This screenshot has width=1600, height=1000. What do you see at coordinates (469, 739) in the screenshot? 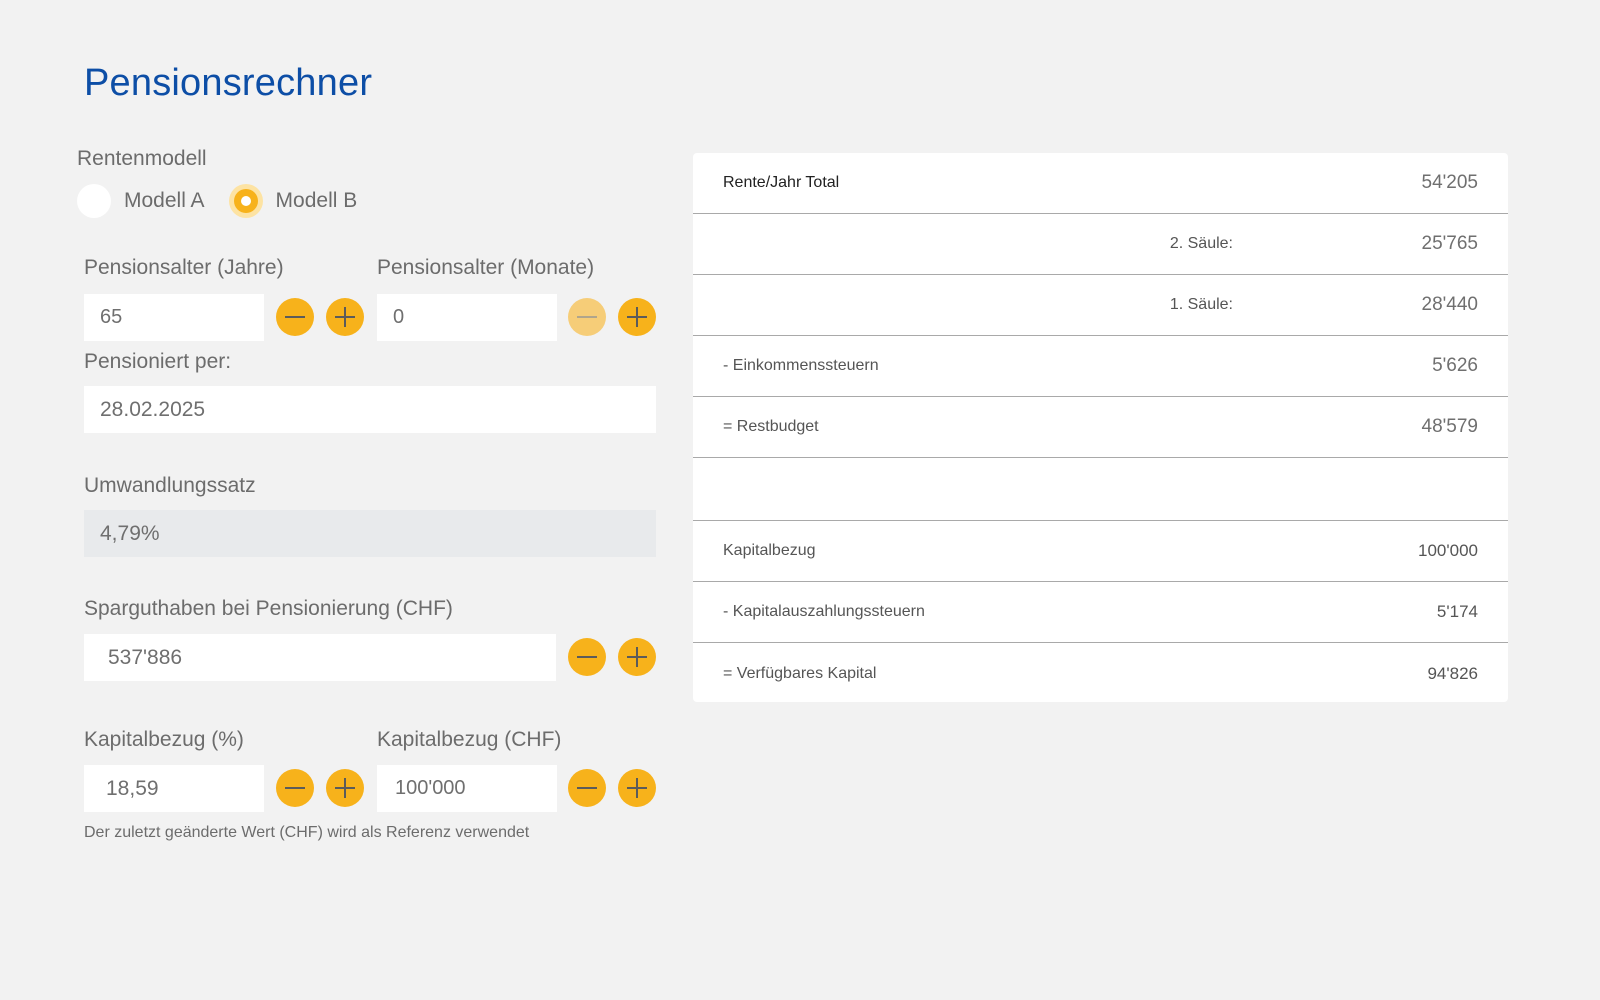
I see `kapitalbezug-chf-label: Kapitalbezug (CHF)` at bounding box center [469, 739].